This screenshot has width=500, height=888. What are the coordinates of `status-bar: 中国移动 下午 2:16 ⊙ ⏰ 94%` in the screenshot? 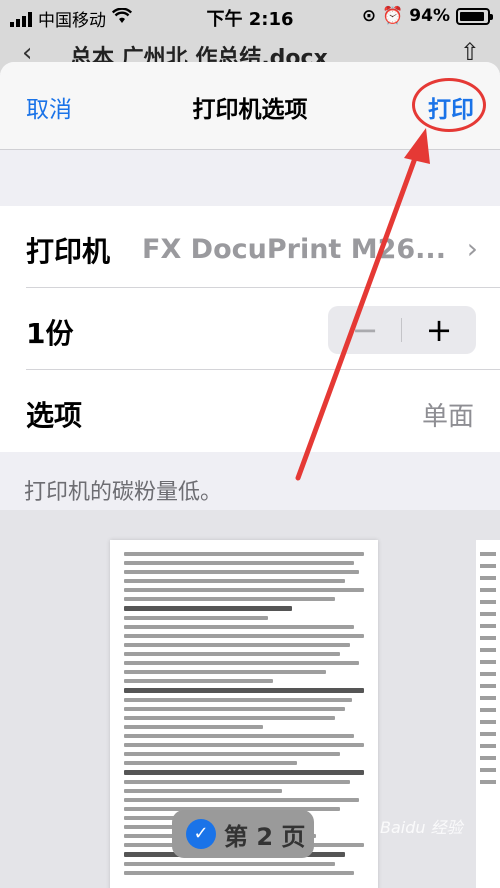 It's located at (250, 17).